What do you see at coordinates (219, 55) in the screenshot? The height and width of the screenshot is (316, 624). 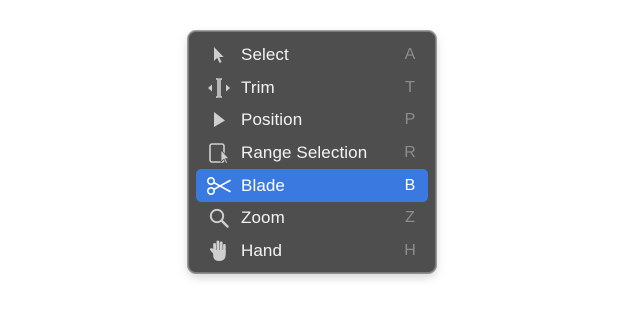 I see `arrow-pointer-icon` at bounding box center [219, 55].